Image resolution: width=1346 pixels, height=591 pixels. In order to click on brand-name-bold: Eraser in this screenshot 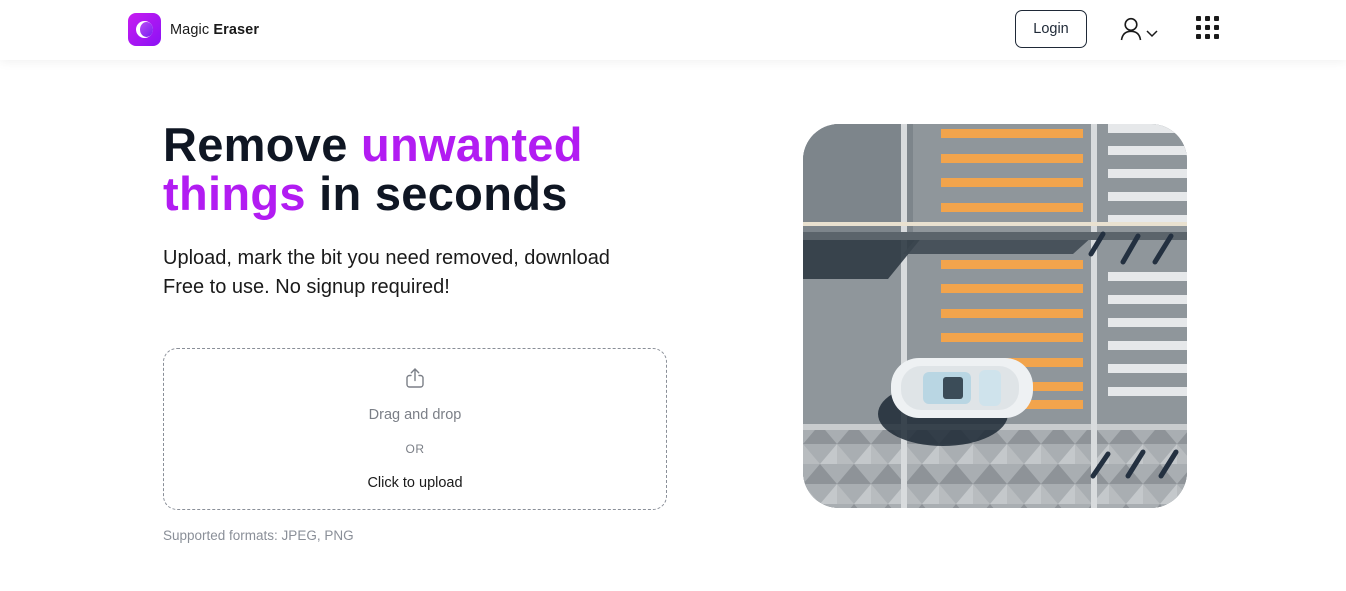, I will do `click(236, 29)`.